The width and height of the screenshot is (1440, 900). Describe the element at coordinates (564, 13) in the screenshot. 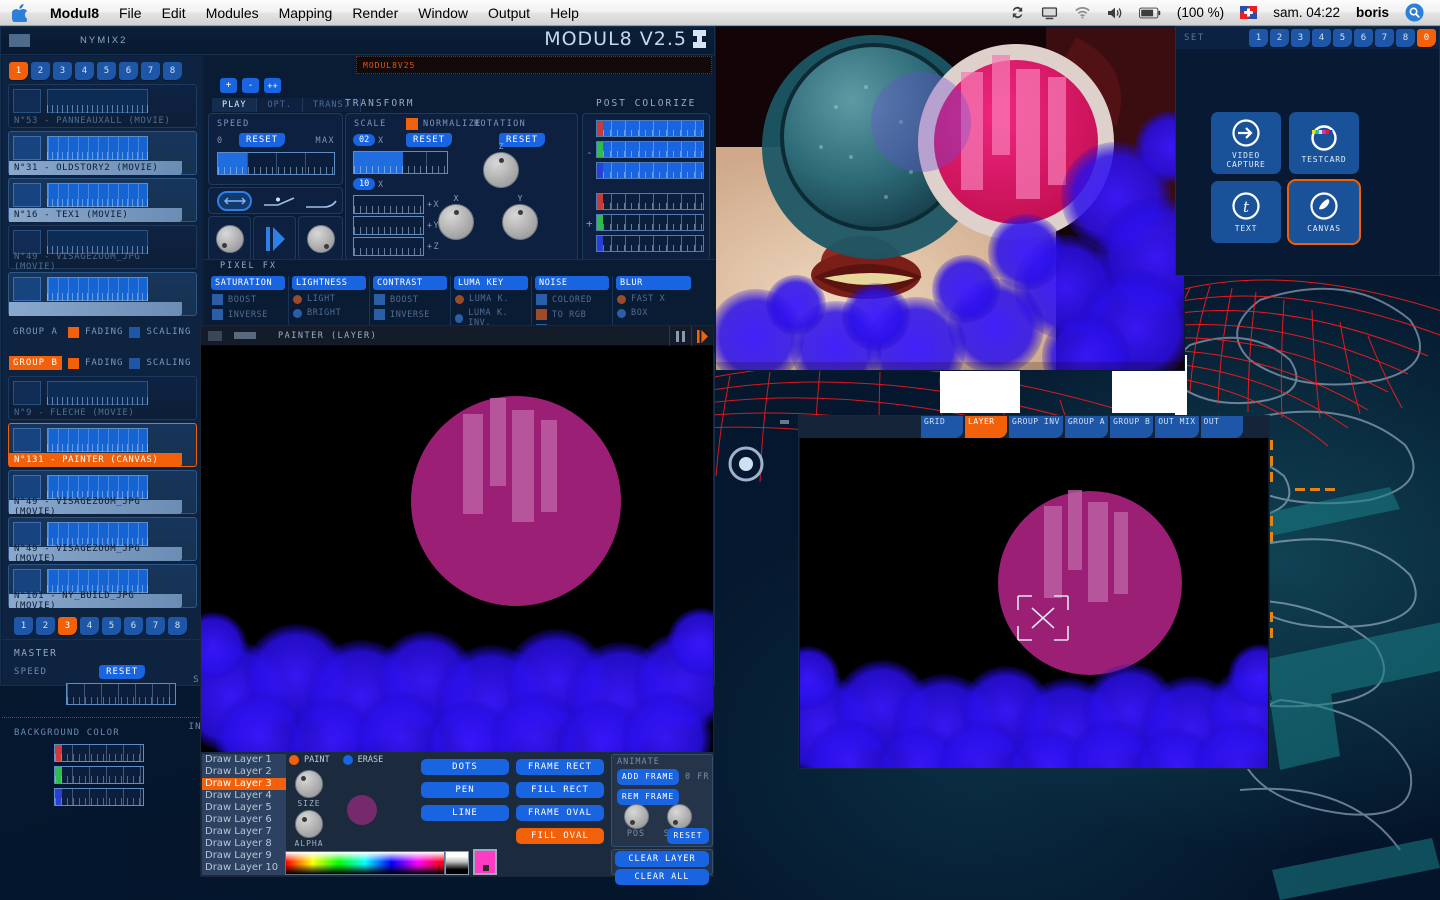

I see `menu-item-help: Help` at that location.